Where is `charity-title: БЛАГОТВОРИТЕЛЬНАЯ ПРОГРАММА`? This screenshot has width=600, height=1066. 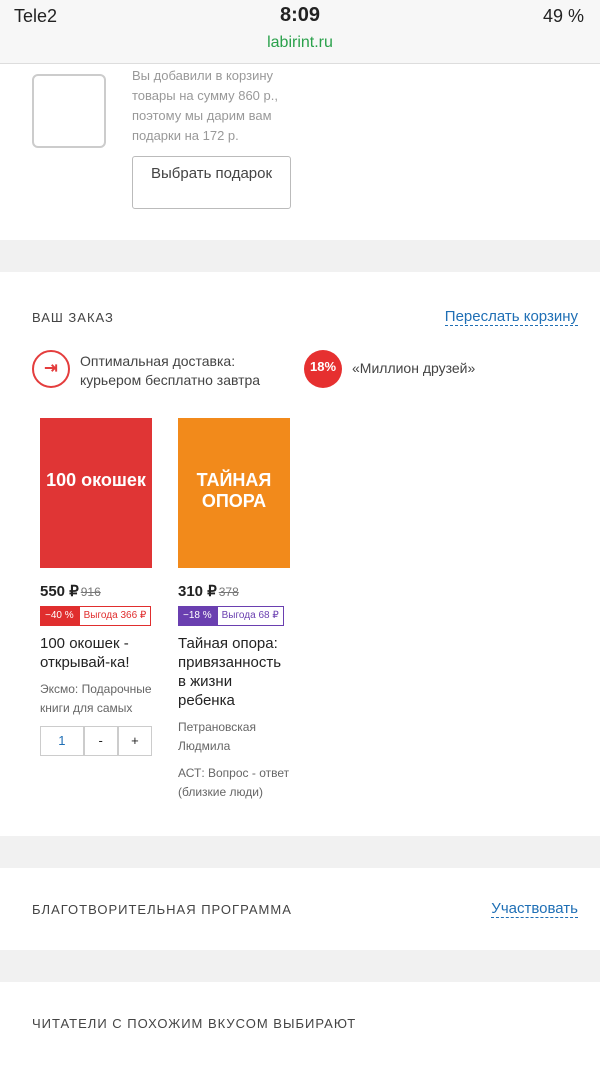
charity-title: БЛАГОТВОРИТЕЛЬНАЯ ПРОГРАММА is located at coordinates (162, 909).